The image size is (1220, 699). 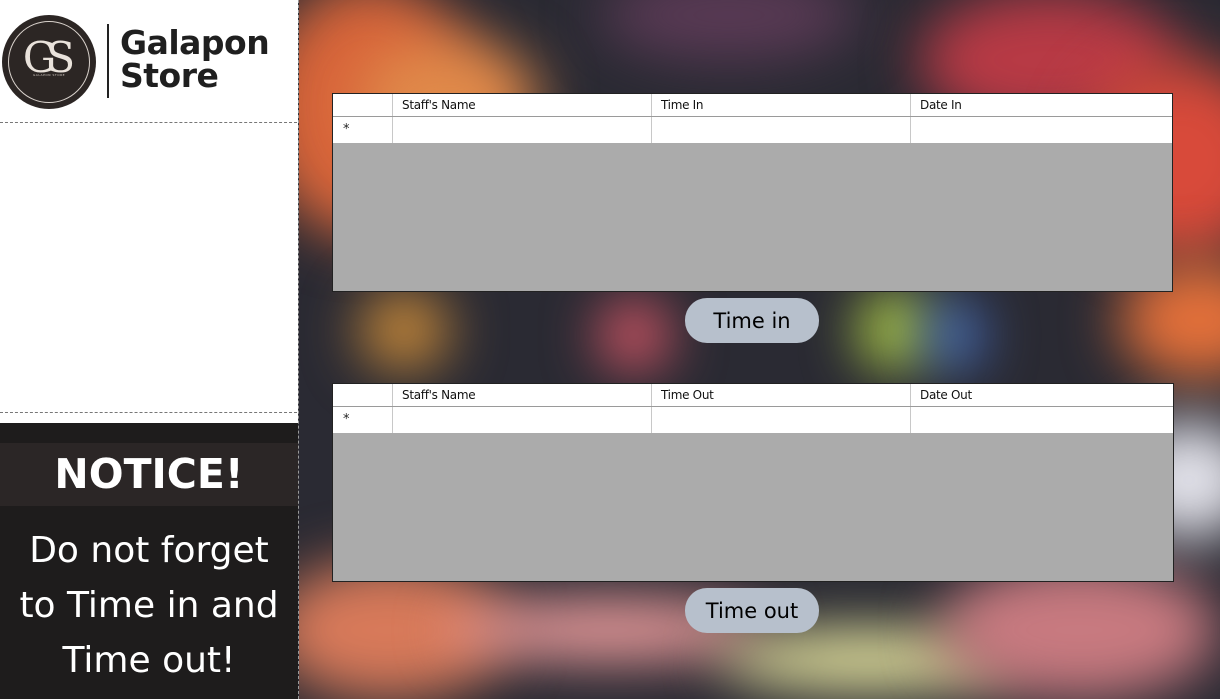 I want to click on time-in-cell, so click(x=781, y=130).